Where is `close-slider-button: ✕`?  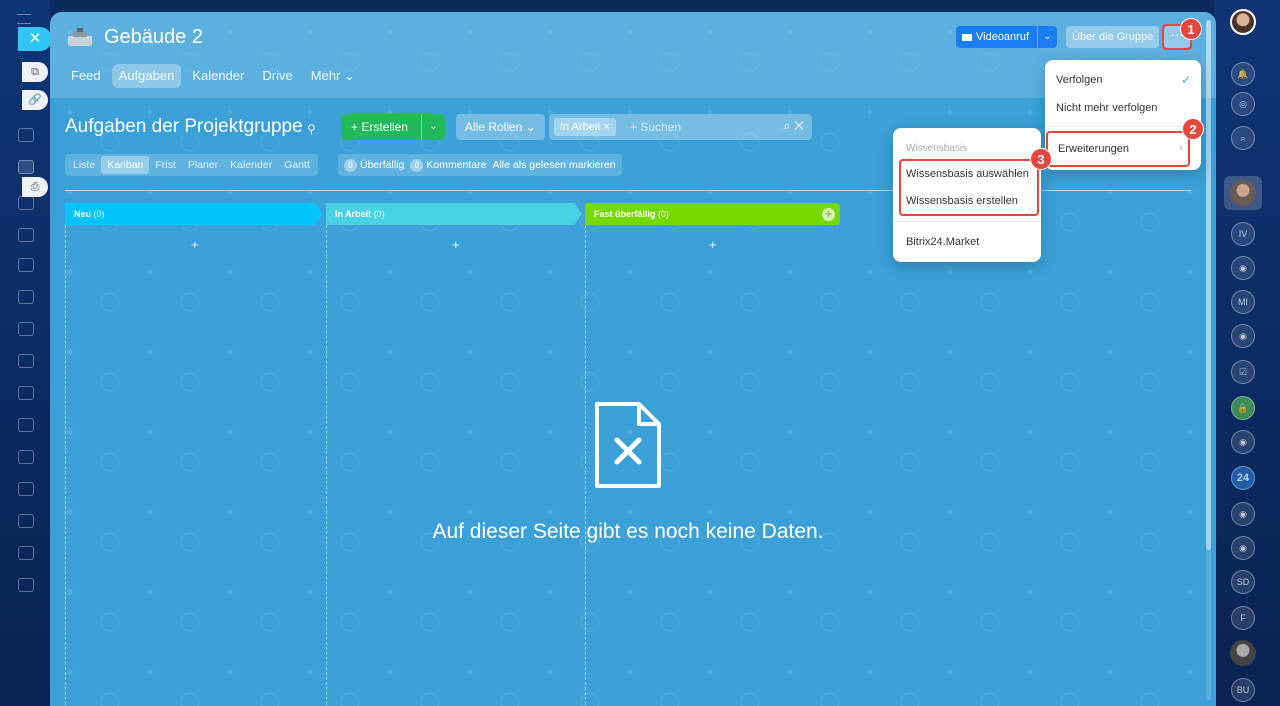 close-slider-button: ✕ is located at coordinates (35, 39).